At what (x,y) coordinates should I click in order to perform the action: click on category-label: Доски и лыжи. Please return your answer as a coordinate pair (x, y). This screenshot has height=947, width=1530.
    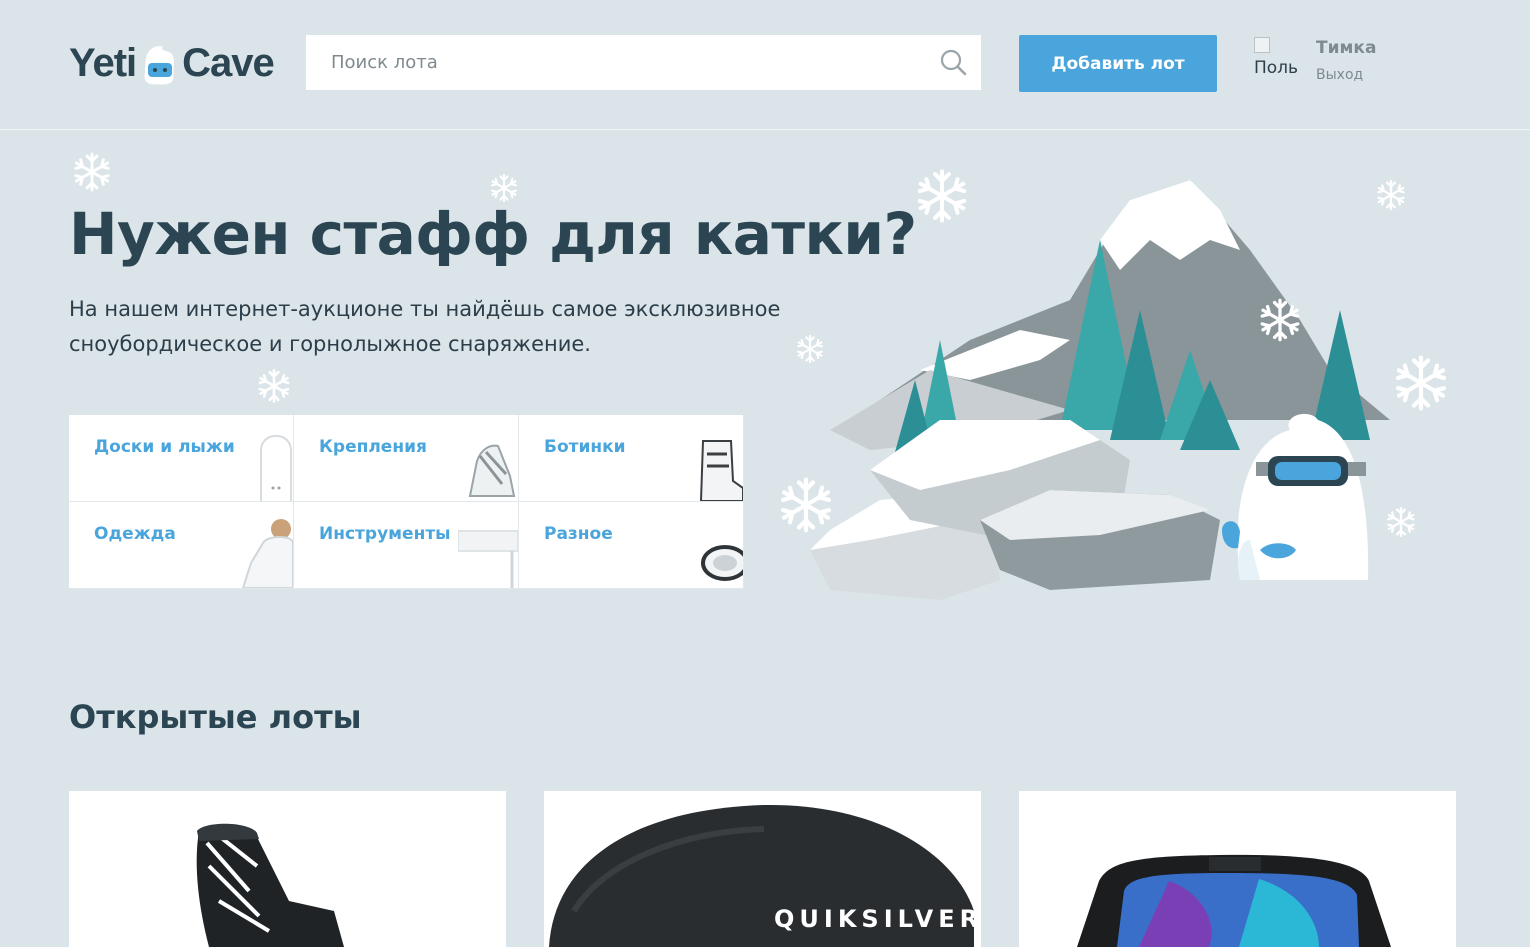
    Looking at the image, I should click on (164, 447).